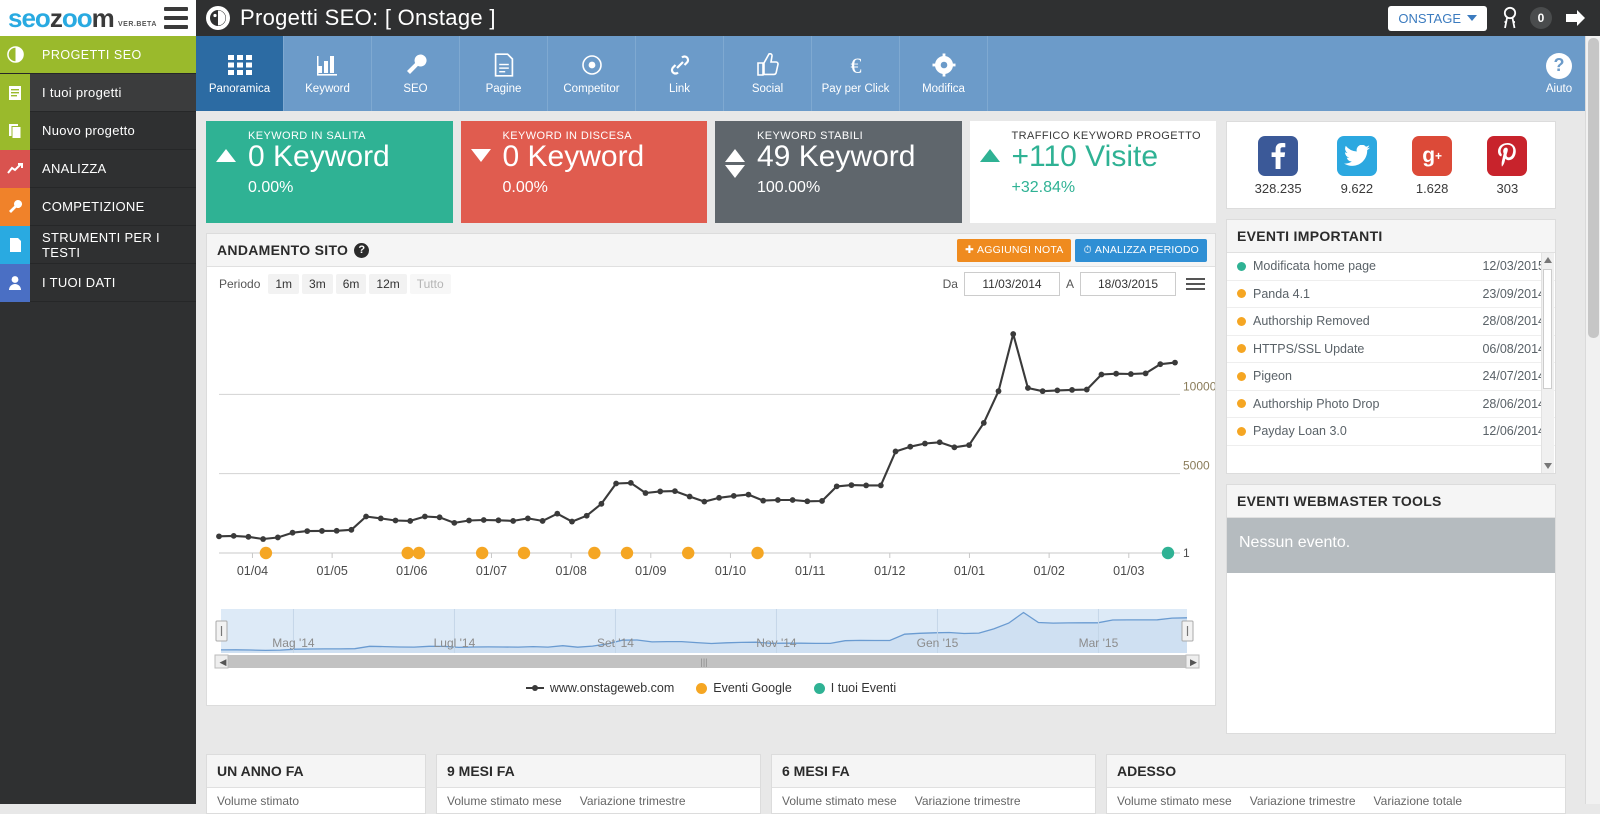 This screenshot has width=1600, height=814. I want to click on aggiungi-nota-button: ✚ AGGIUNGI NOTA, so click(1014, 250).